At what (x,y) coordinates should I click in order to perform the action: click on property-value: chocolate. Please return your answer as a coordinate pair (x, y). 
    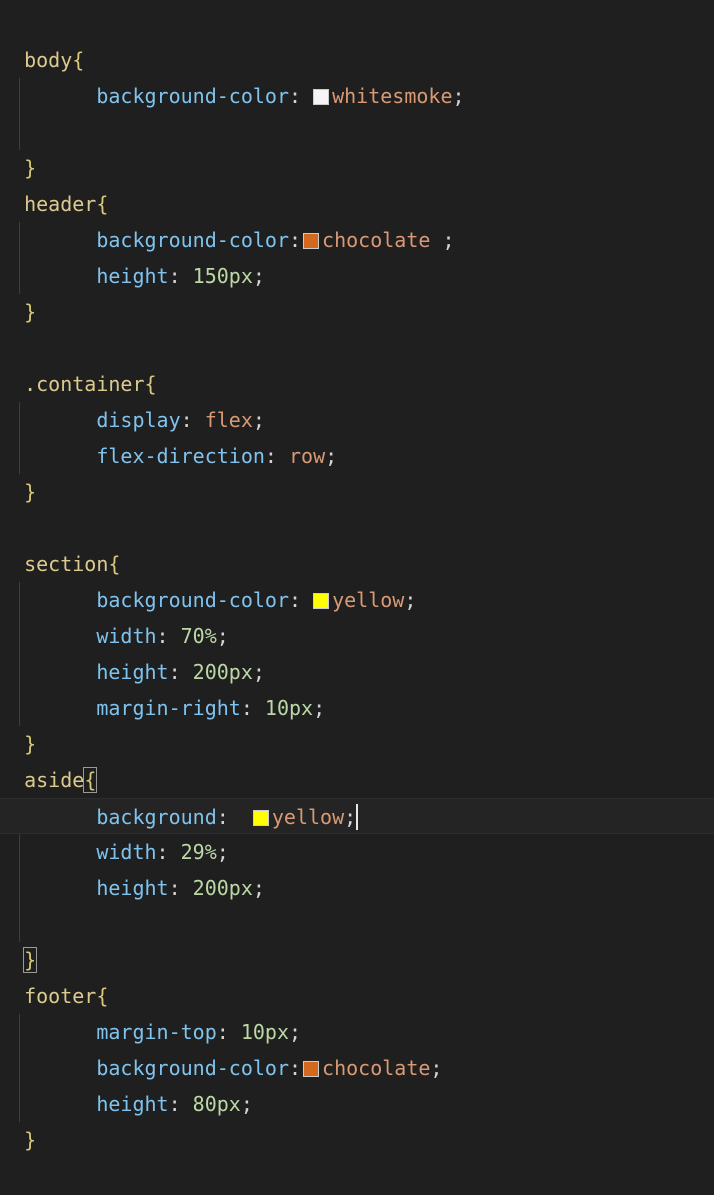
    Looking at the image, I should click on (376, 1068).